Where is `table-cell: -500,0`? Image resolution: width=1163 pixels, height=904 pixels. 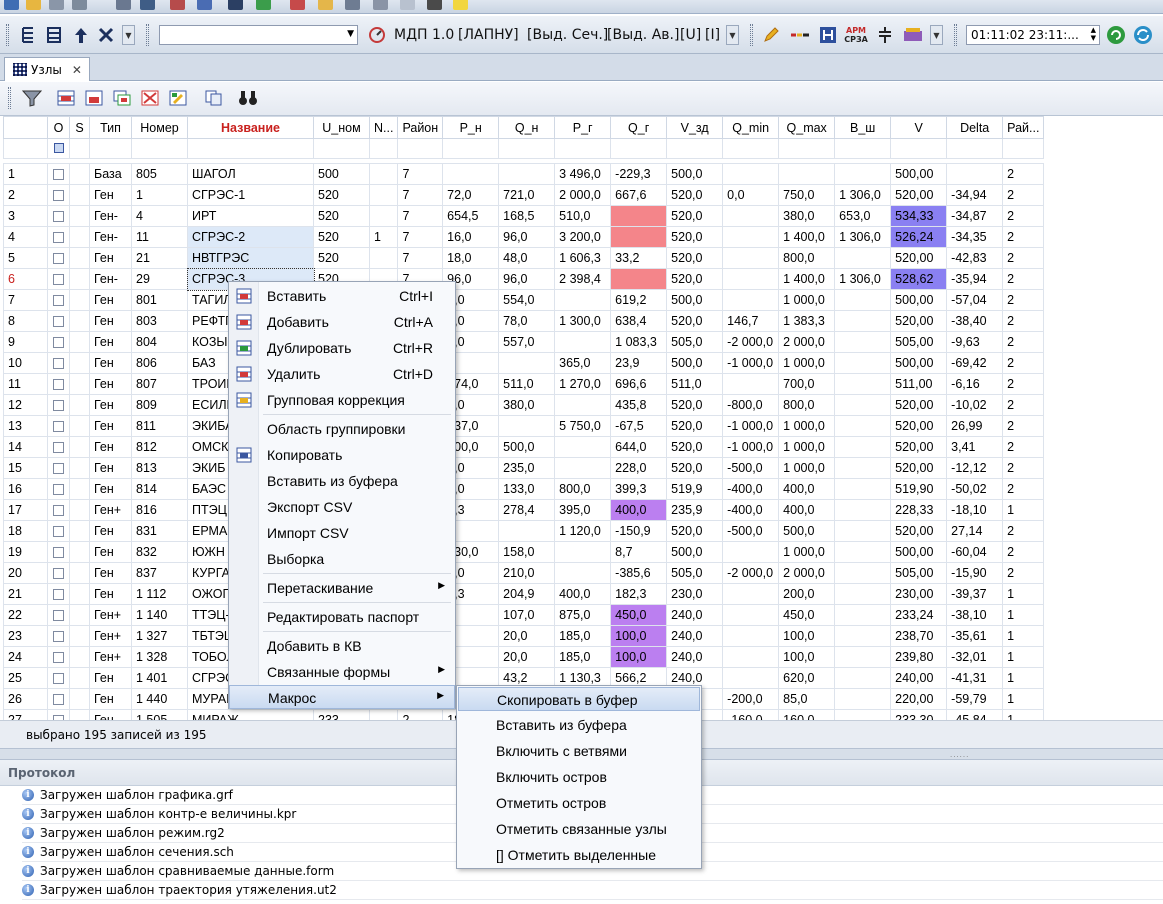
table-cell: -500,0 is located at coordinates (751, 531).